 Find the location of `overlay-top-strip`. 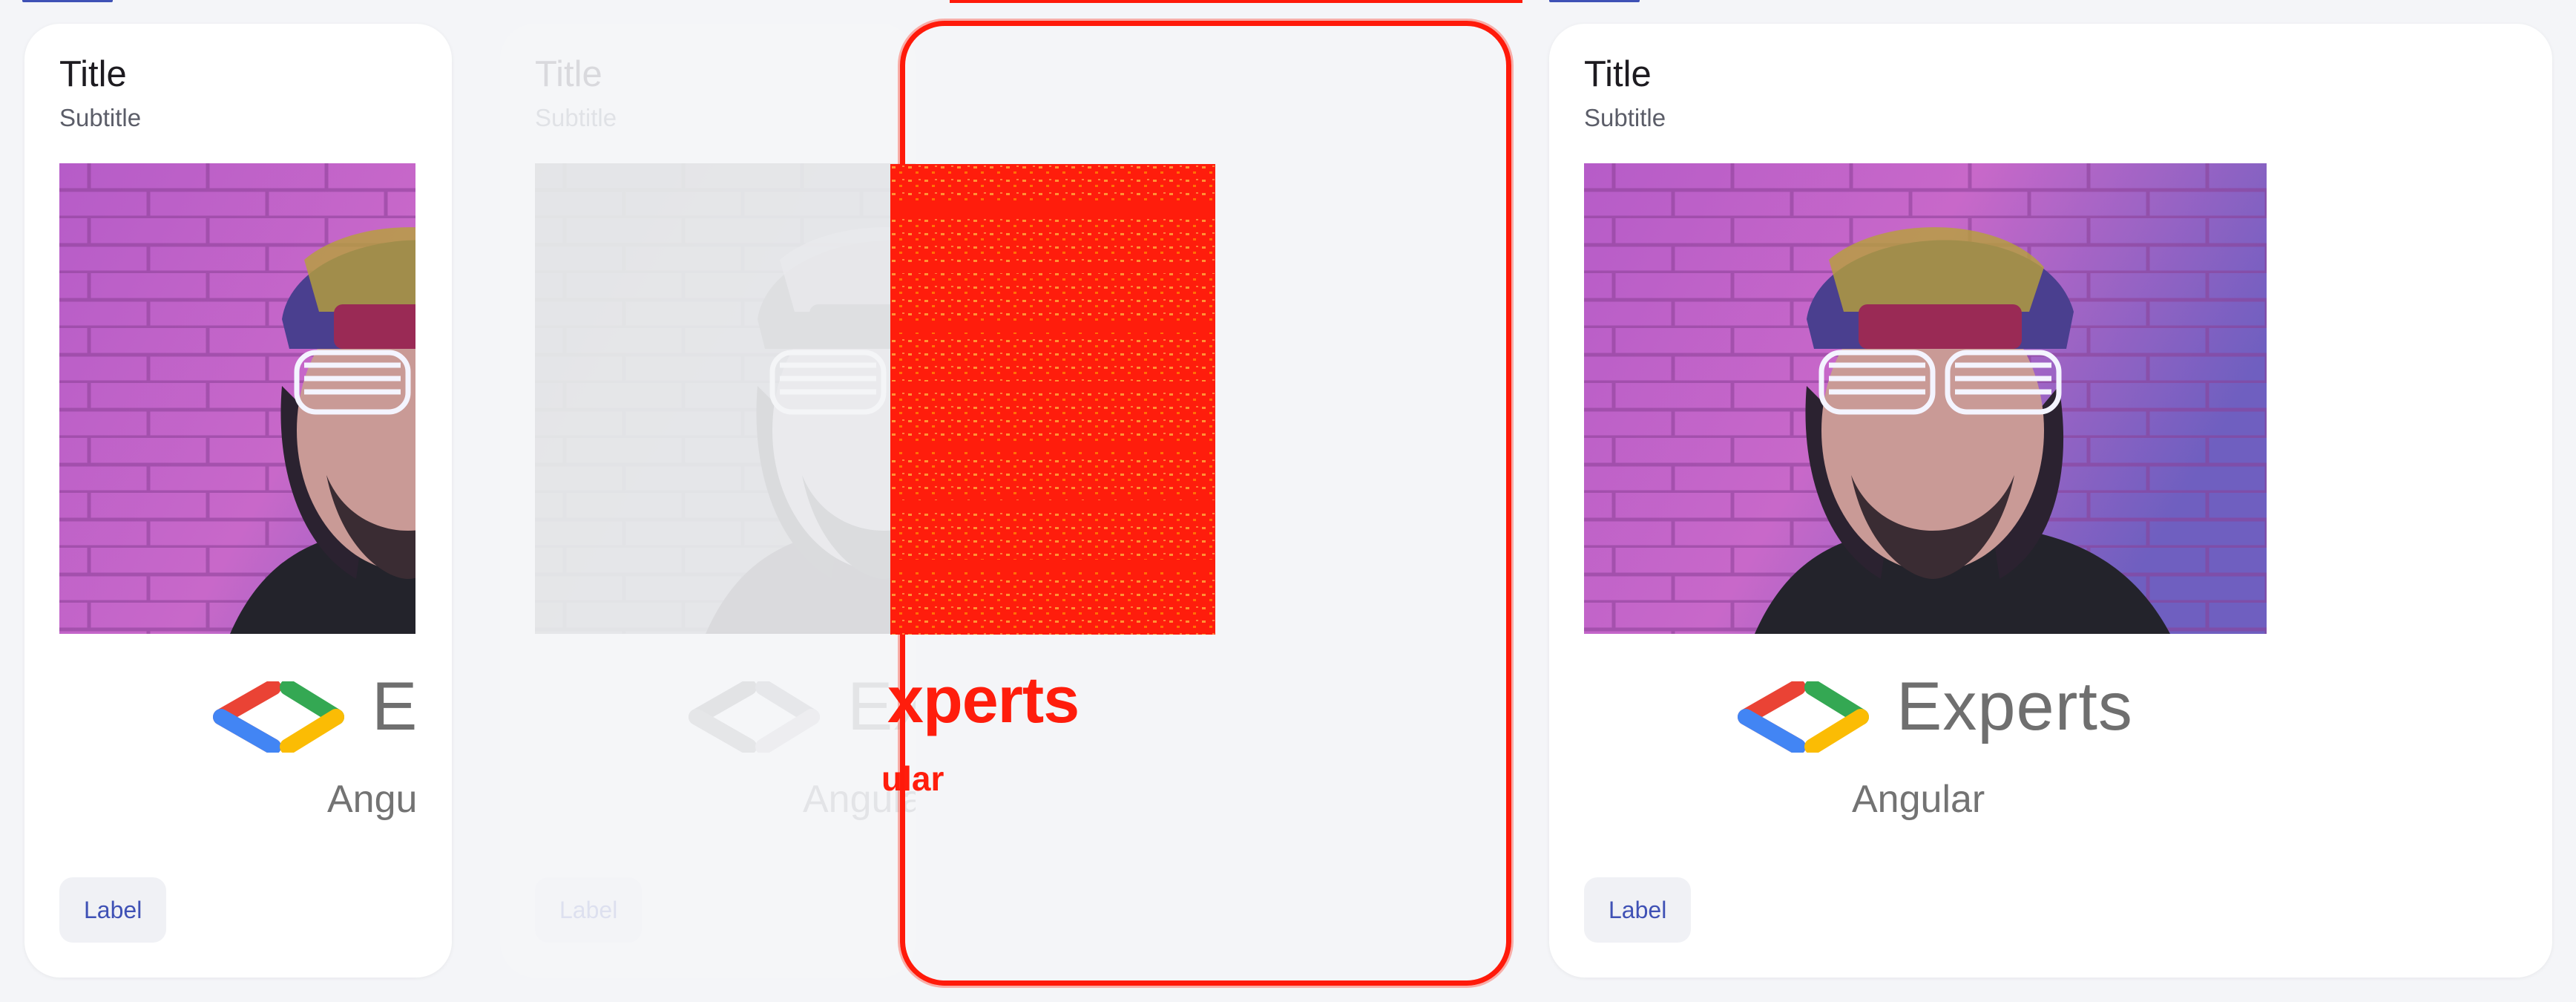

overlay-top-strip is located at coordinates (1236, 2).